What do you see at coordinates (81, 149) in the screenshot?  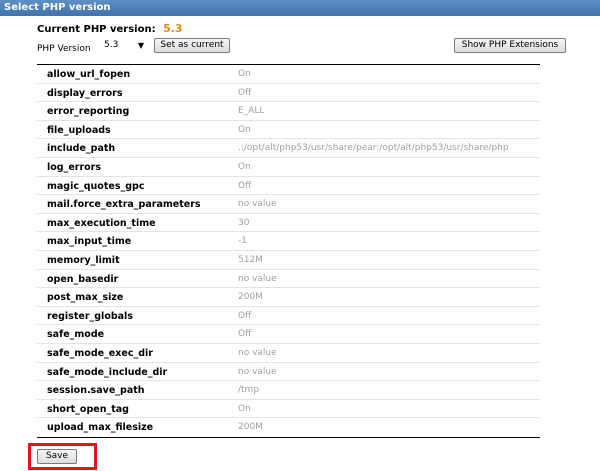 I see `option-name: include_path` at bounding box center [81, 149].